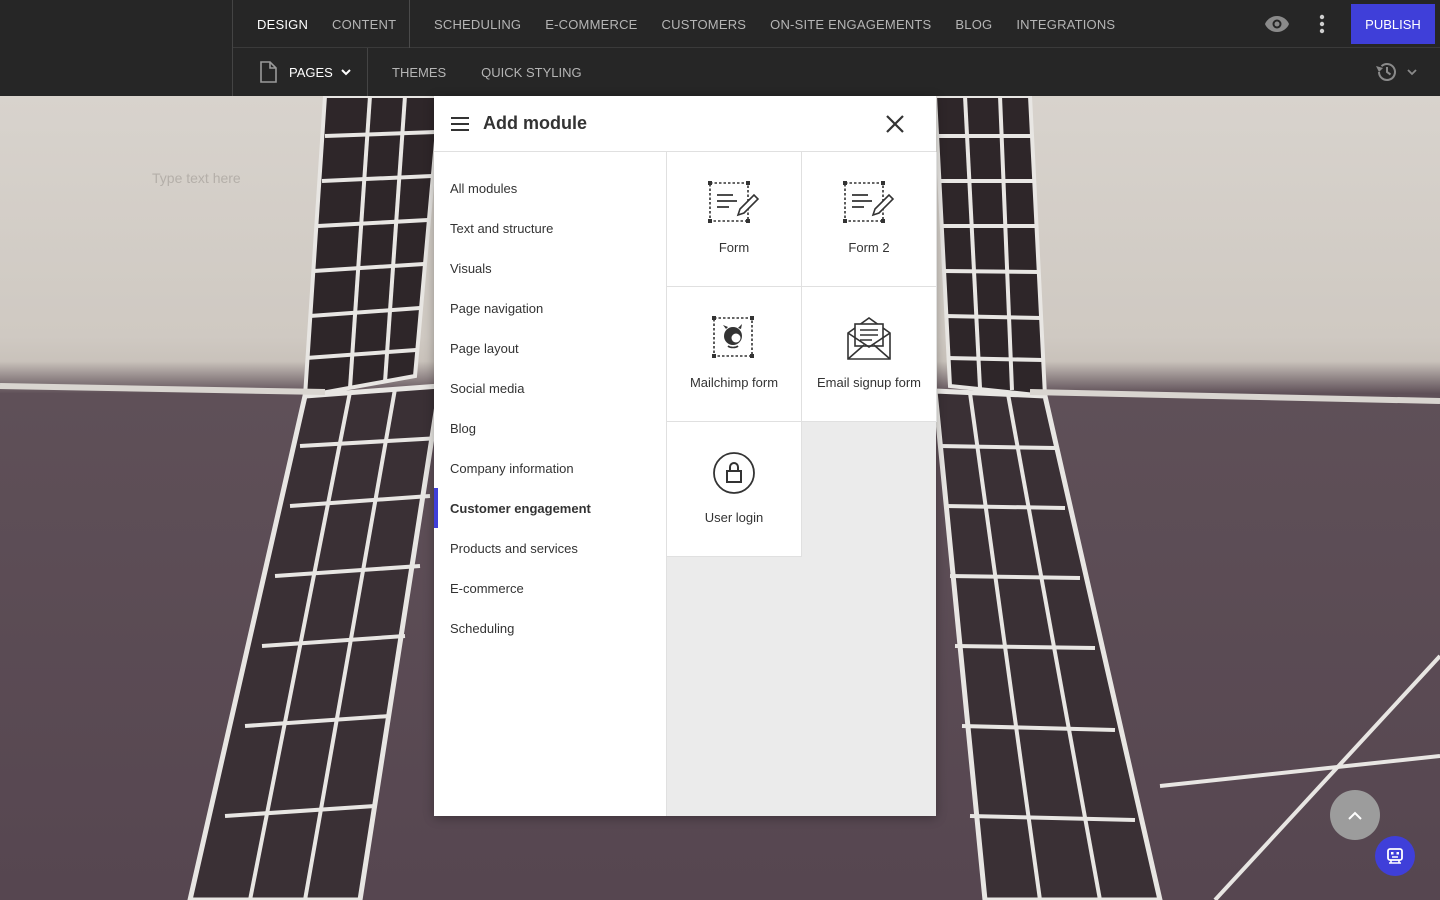  Describe the element at coordinates (535, 123) in the screenshot. I see `panel-title: Add module` at that location.